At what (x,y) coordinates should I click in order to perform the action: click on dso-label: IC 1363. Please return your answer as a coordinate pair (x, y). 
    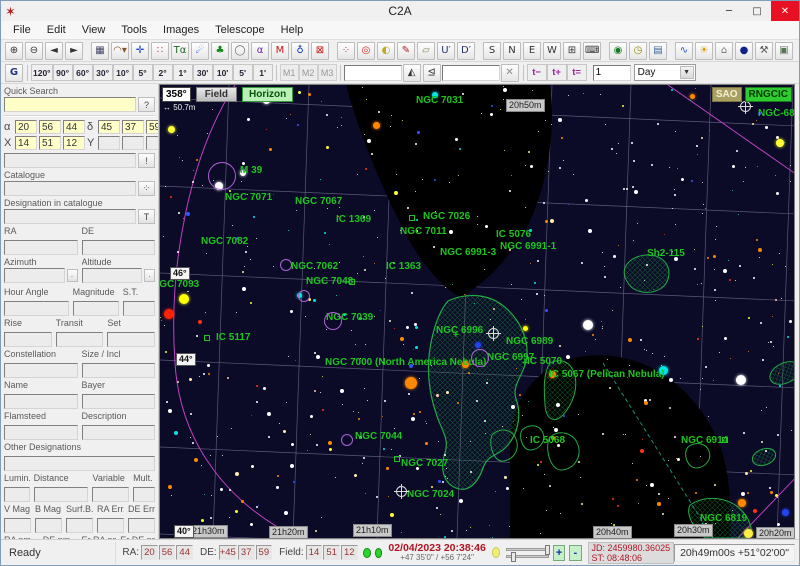
    Looking at the image, I should click on (403, 266).